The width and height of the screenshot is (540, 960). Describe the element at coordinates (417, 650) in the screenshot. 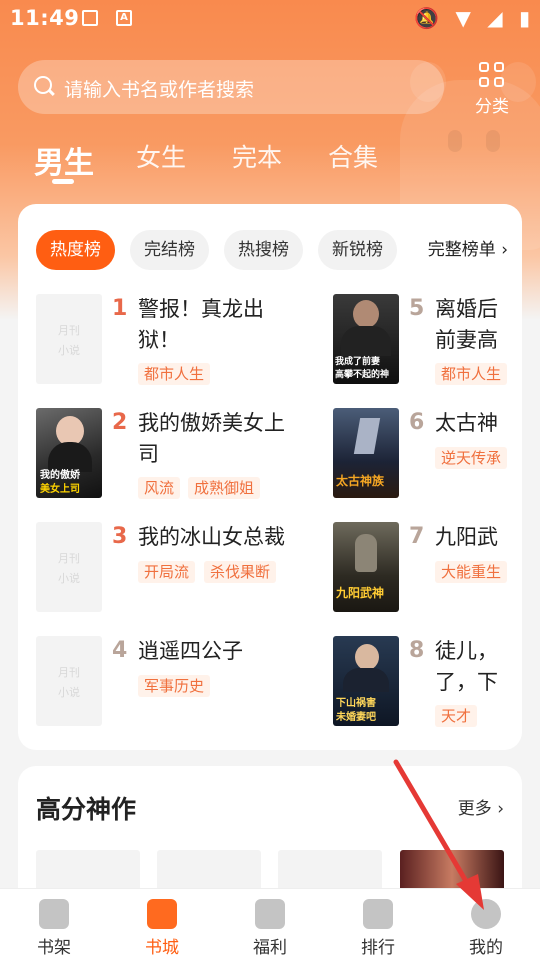

I see `rank-number: 8` at that location.